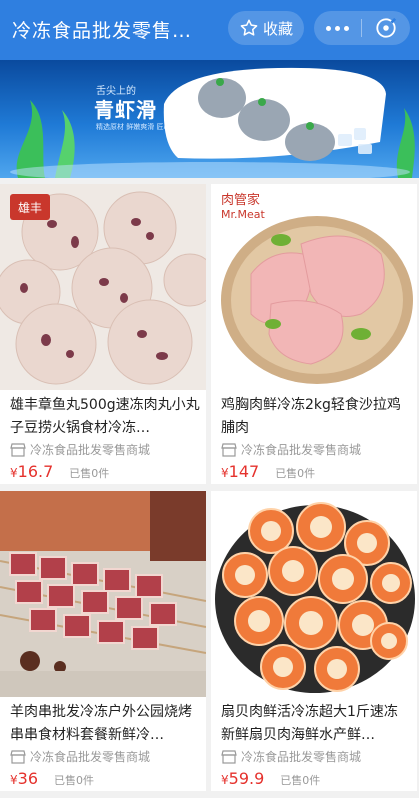  Describe the element at coordinates (59, 471) in the screenshot. I see `price-row: ¥16.7 已售0件` at that location.